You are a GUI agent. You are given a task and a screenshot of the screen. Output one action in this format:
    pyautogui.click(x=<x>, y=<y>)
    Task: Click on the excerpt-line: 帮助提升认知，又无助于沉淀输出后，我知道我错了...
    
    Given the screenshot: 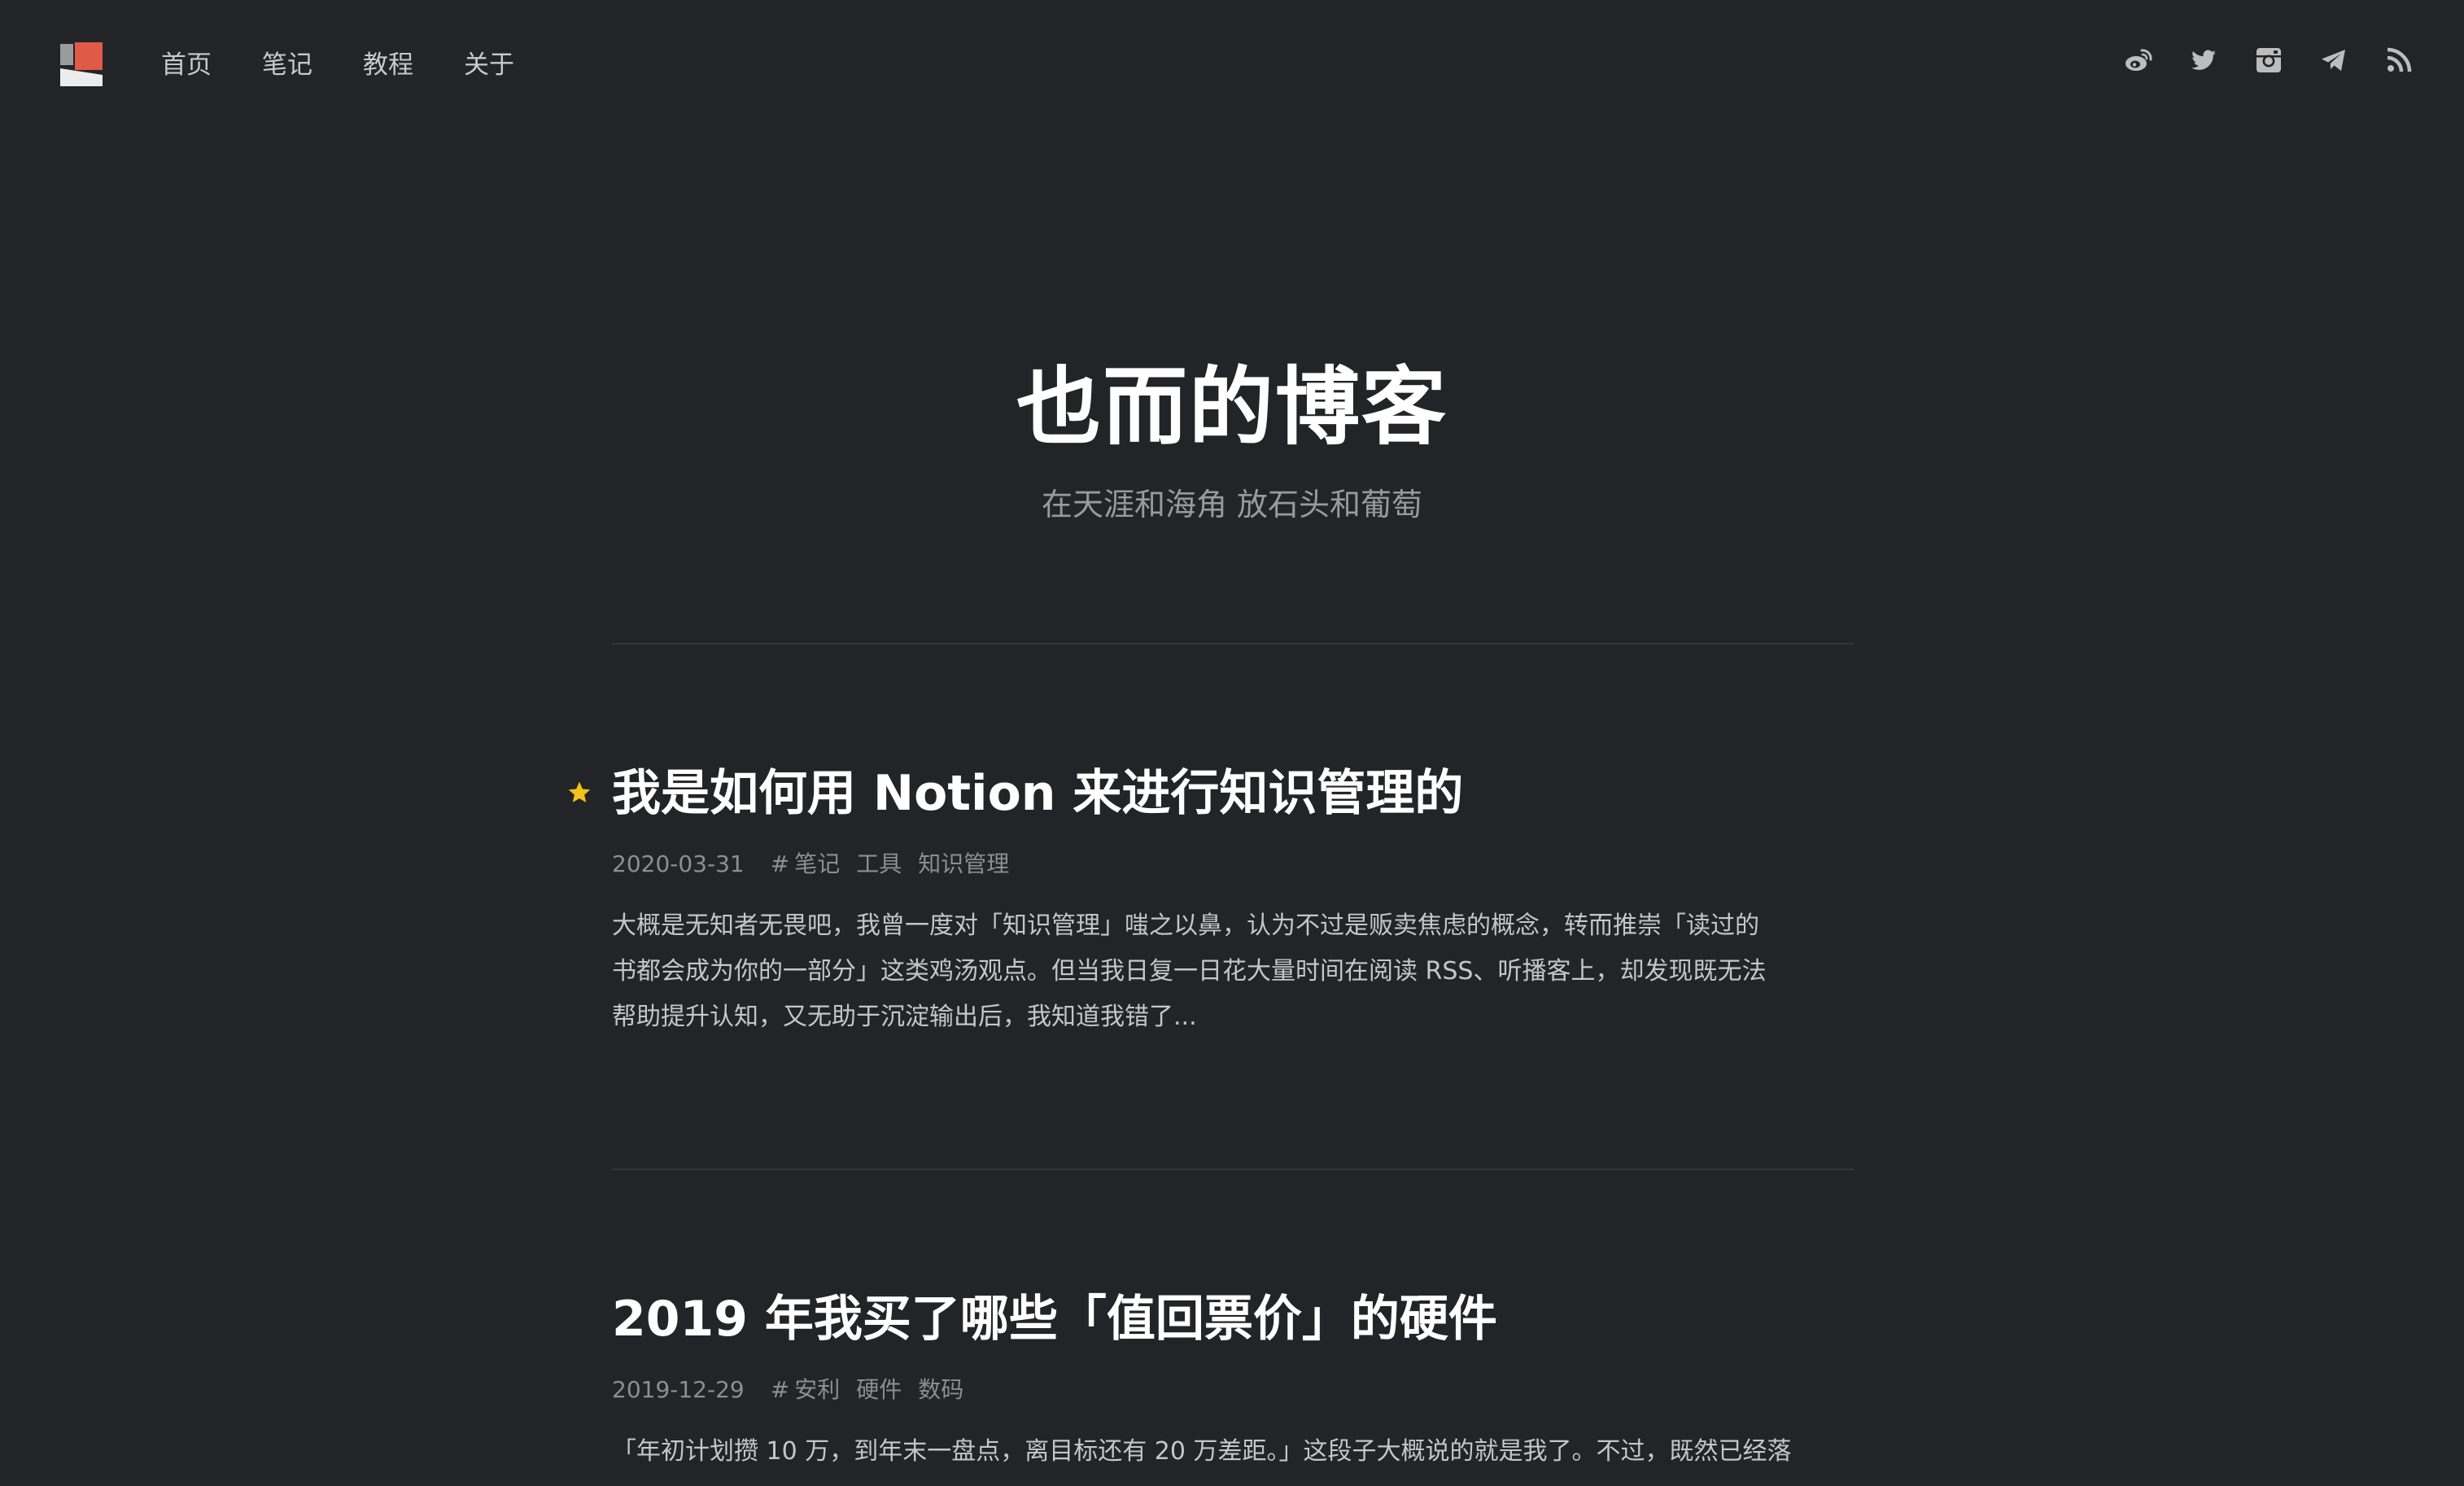 What is the action you would take?
    pyautogui.click(x=905, y=1017)
    